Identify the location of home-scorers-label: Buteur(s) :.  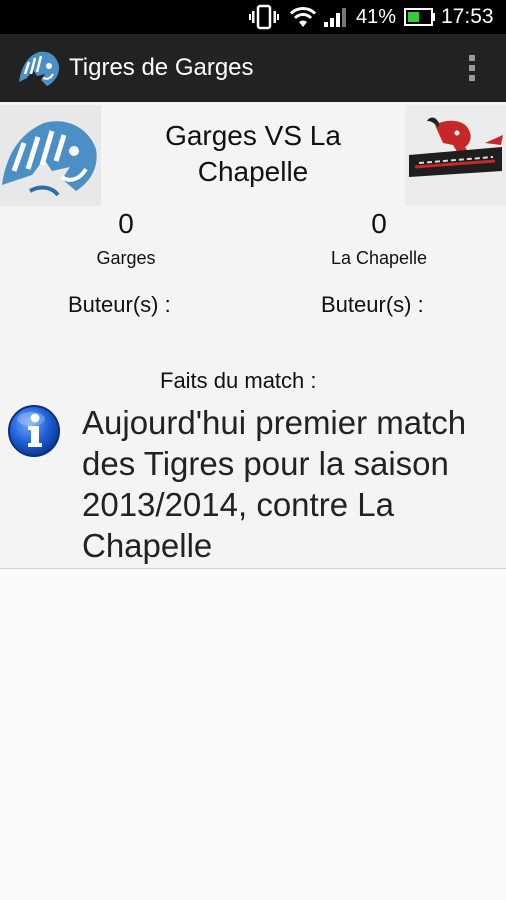
(119, 304).